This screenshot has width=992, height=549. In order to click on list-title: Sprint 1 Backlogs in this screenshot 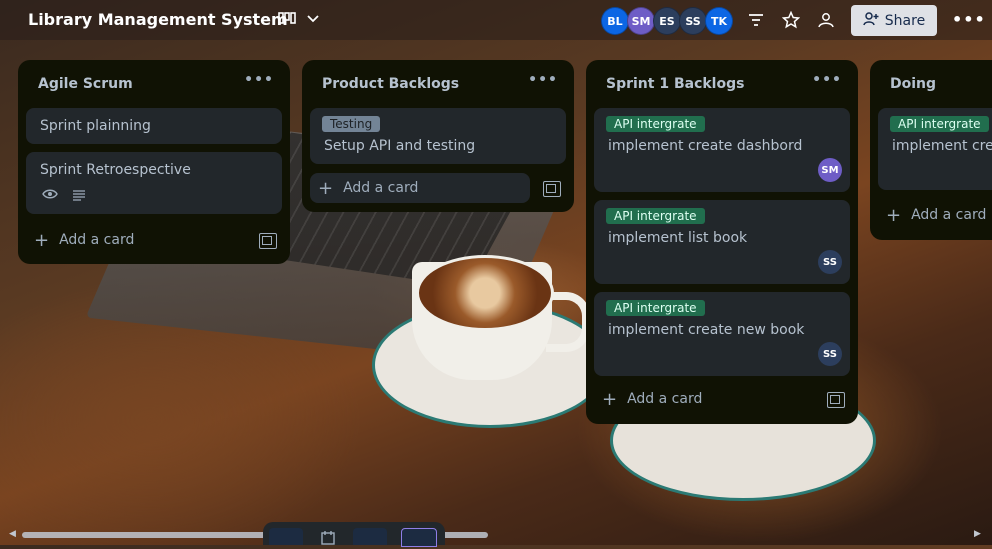, I will do `click(675, 84)`.